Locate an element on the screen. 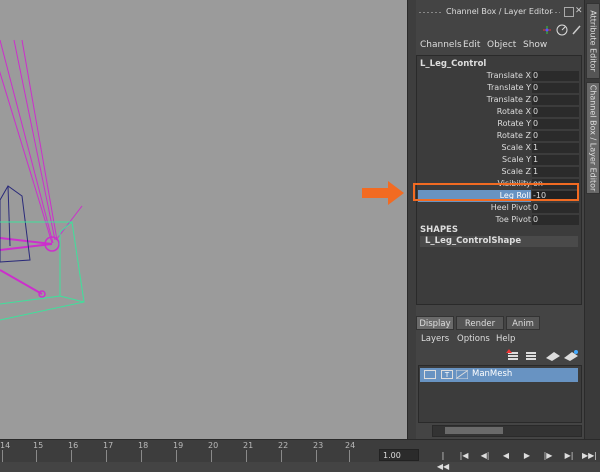  attr-row-rotate-y: Rotate Y0 is located at coordinates (499, 124).